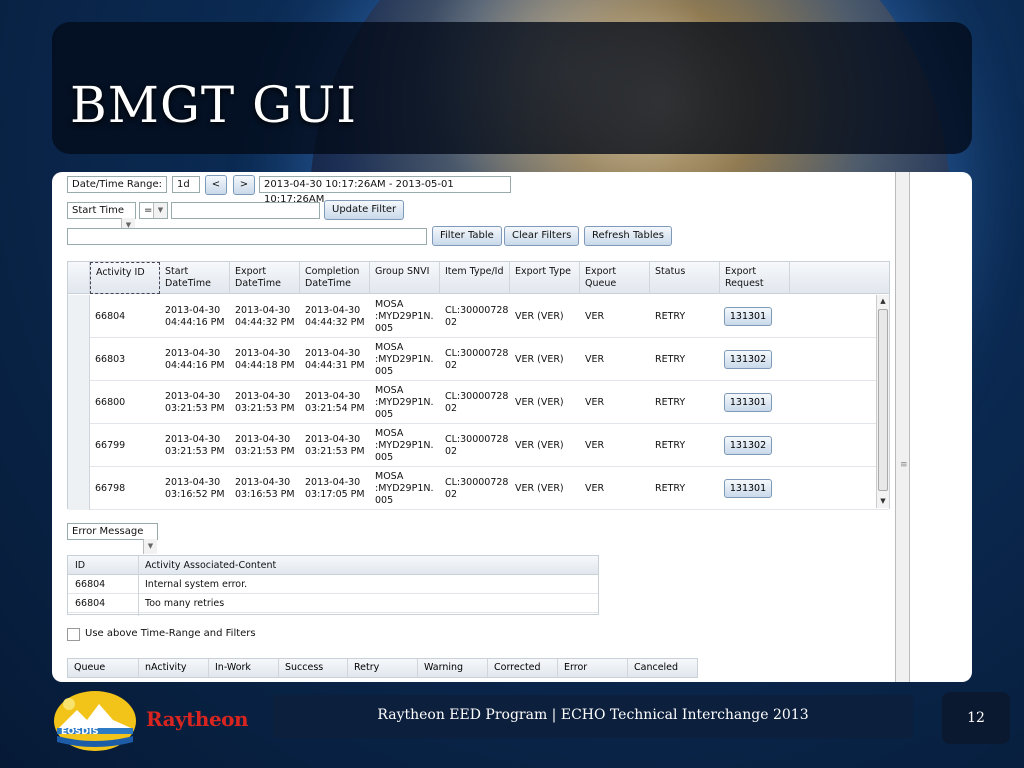 Image resolution: width=1024 pixels, height=768 pixels. Describe the element at coordinates (883, 301) in the screenshot. I see `scroll-up-icon: ▲` at that location.